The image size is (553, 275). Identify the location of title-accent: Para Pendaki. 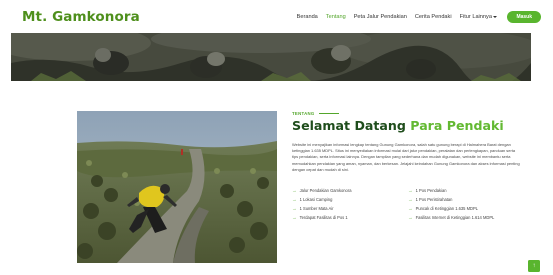
(457, 125).